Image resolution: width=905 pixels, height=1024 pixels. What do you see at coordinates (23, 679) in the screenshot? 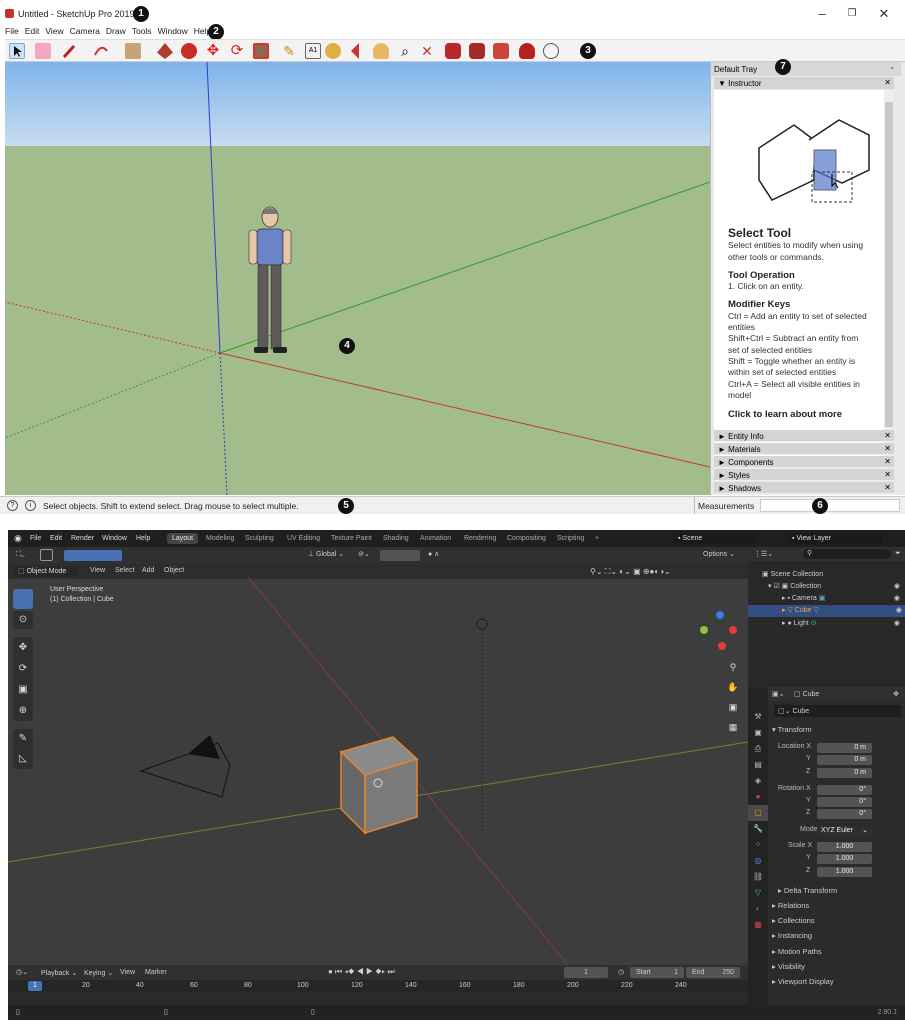
I see `transform-tools: ✥ ⟳ ▣ ⊕` at bounding box center [23, 679].